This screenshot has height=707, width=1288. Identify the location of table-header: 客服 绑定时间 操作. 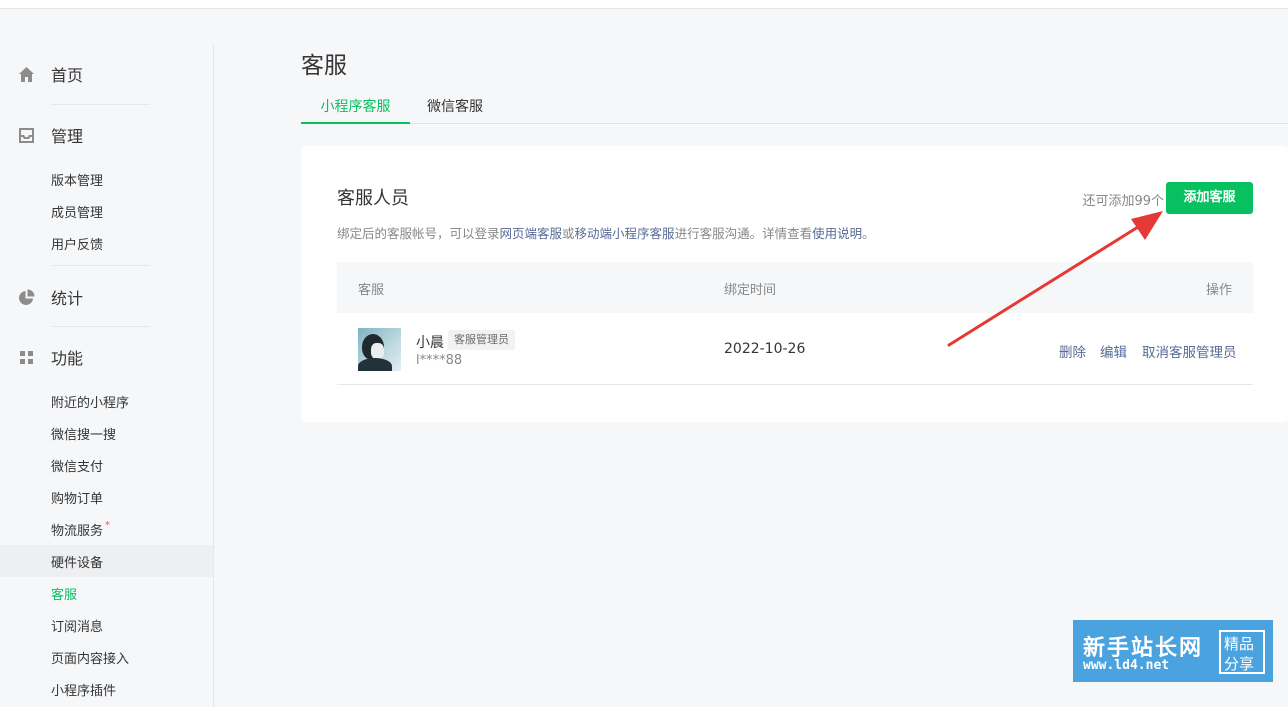
(795, 287).